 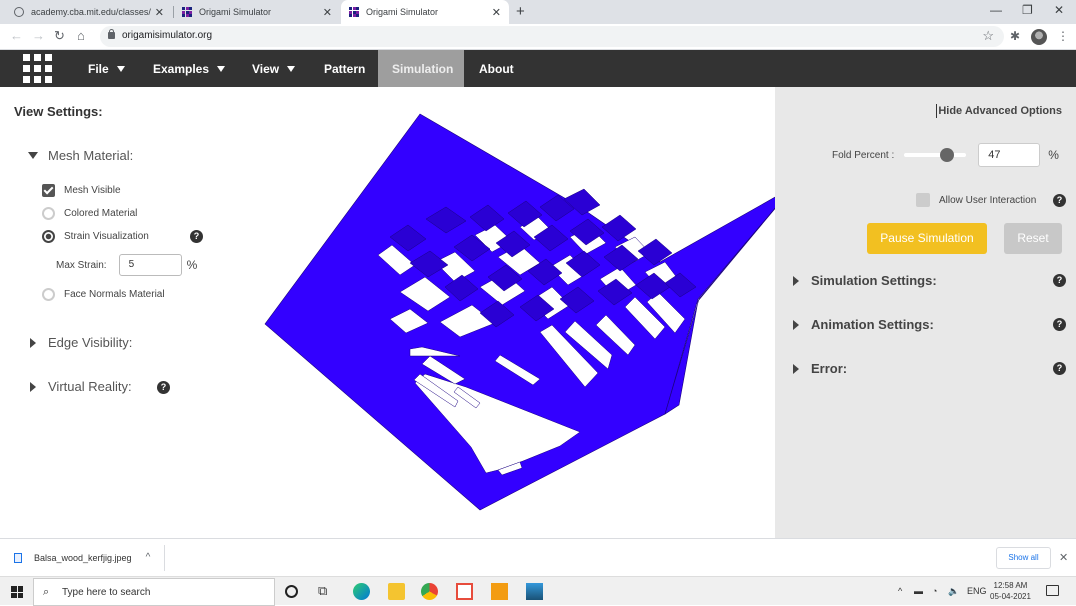 I want to click on bookmark-star-icon: ☆, so click(x=988, y=36).